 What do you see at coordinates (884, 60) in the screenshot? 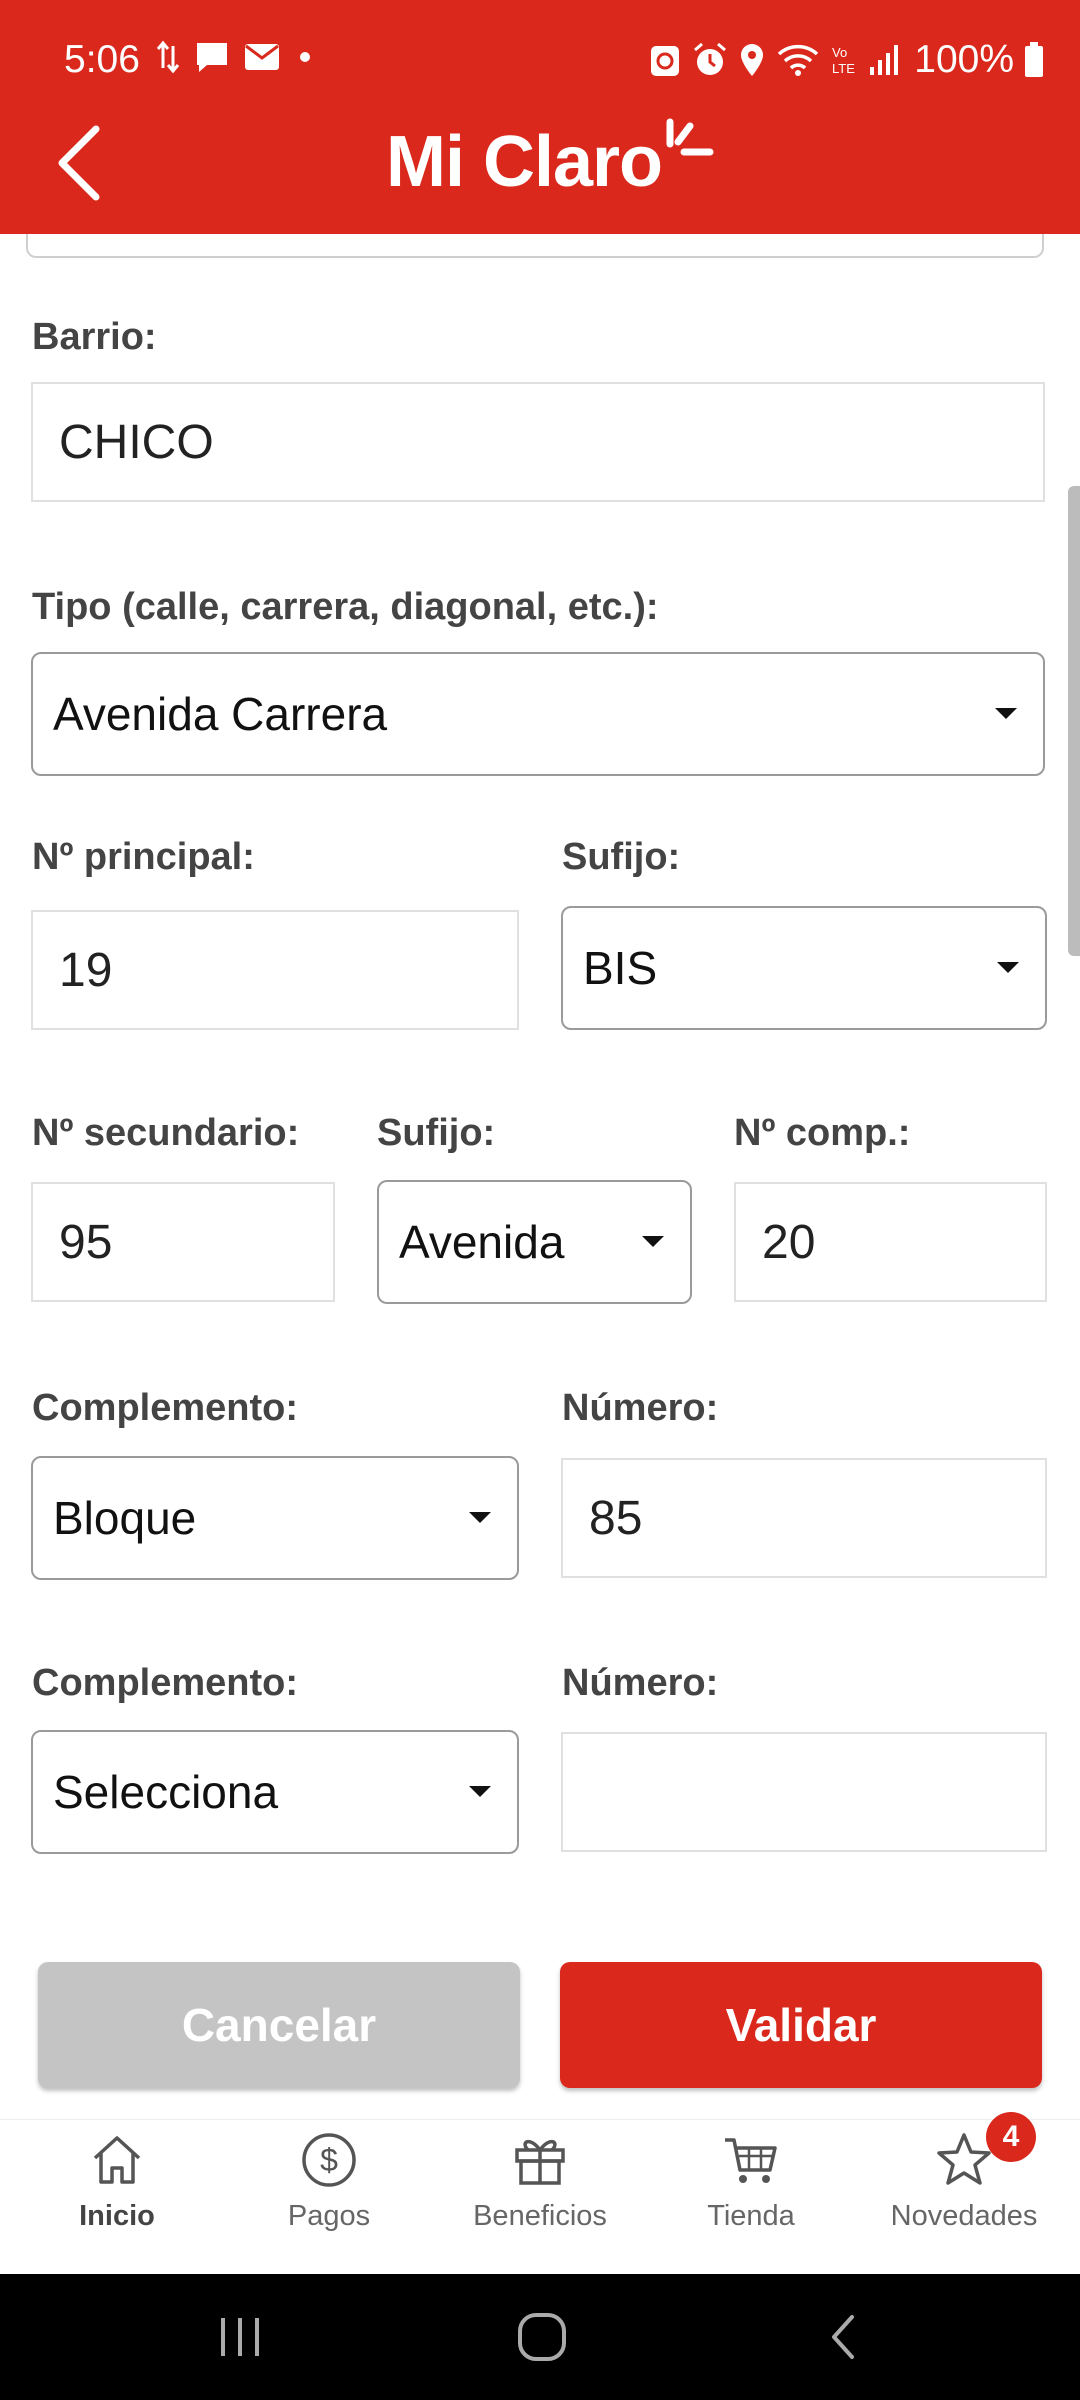
I see `signal-icon` at bounding box center [884, 60].